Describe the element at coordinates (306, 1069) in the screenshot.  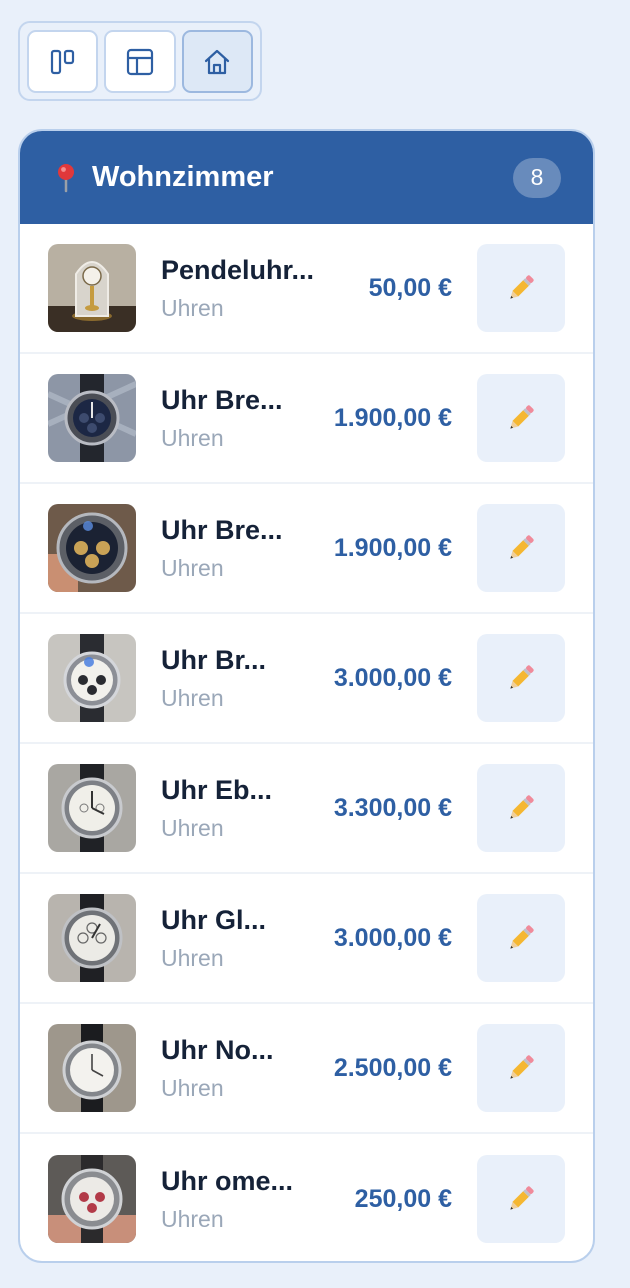
I see `list-item: Uhr No... Uhren 2.500,00 €` at that location.